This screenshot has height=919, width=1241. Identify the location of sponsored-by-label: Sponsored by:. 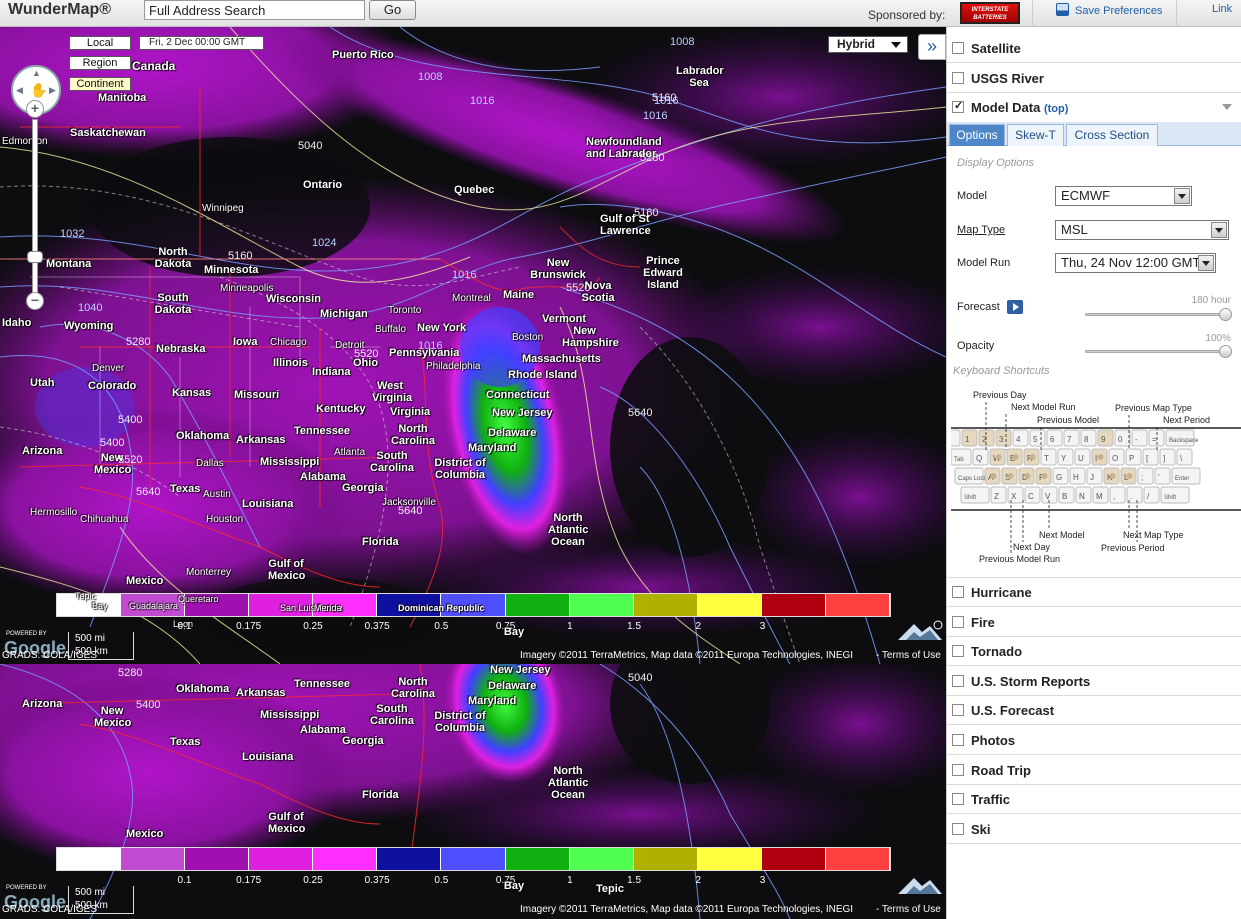
(907, 15).